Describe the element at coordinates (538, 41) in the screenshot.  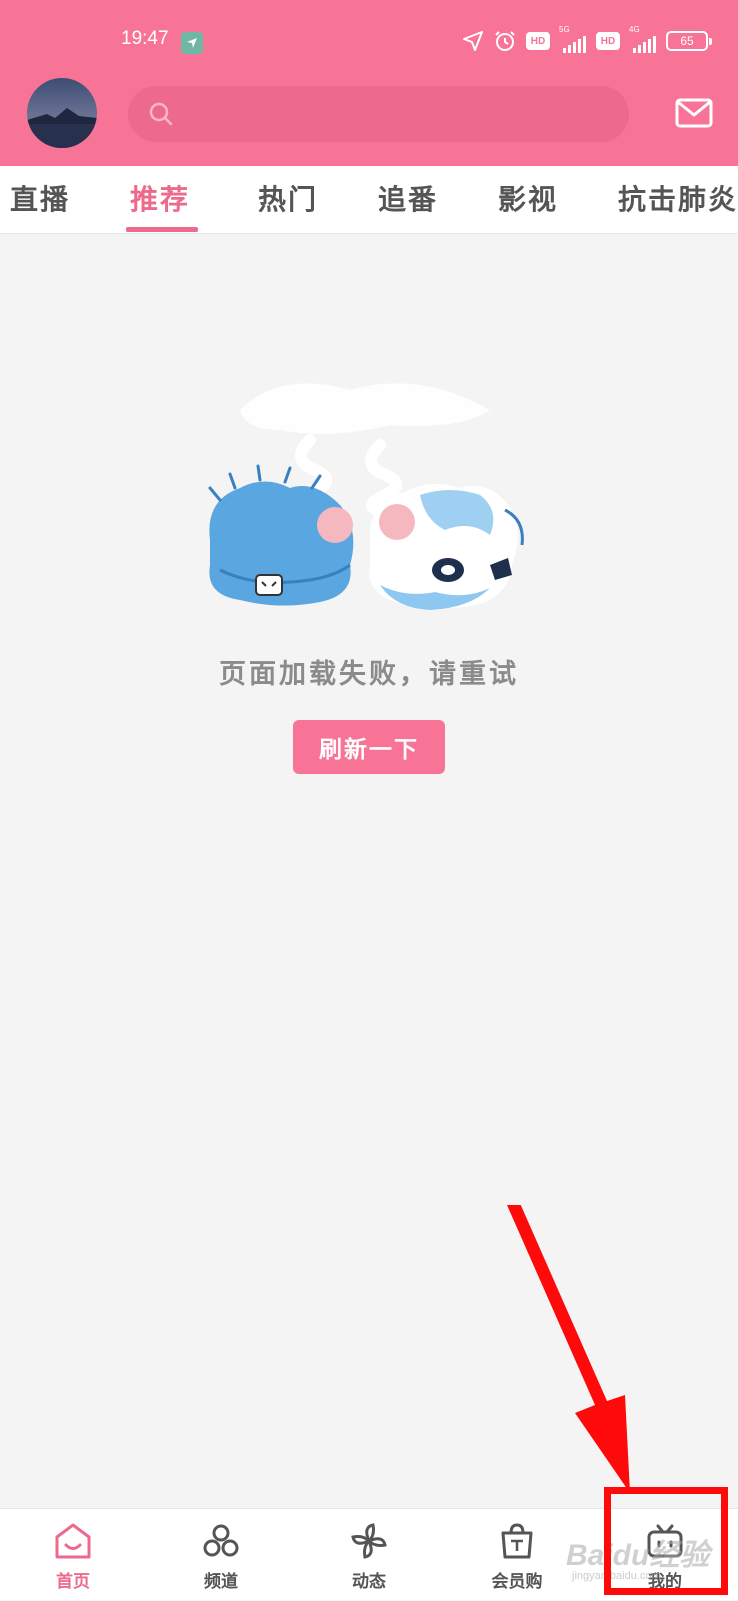
I see `hd-badge: HD` at that location.